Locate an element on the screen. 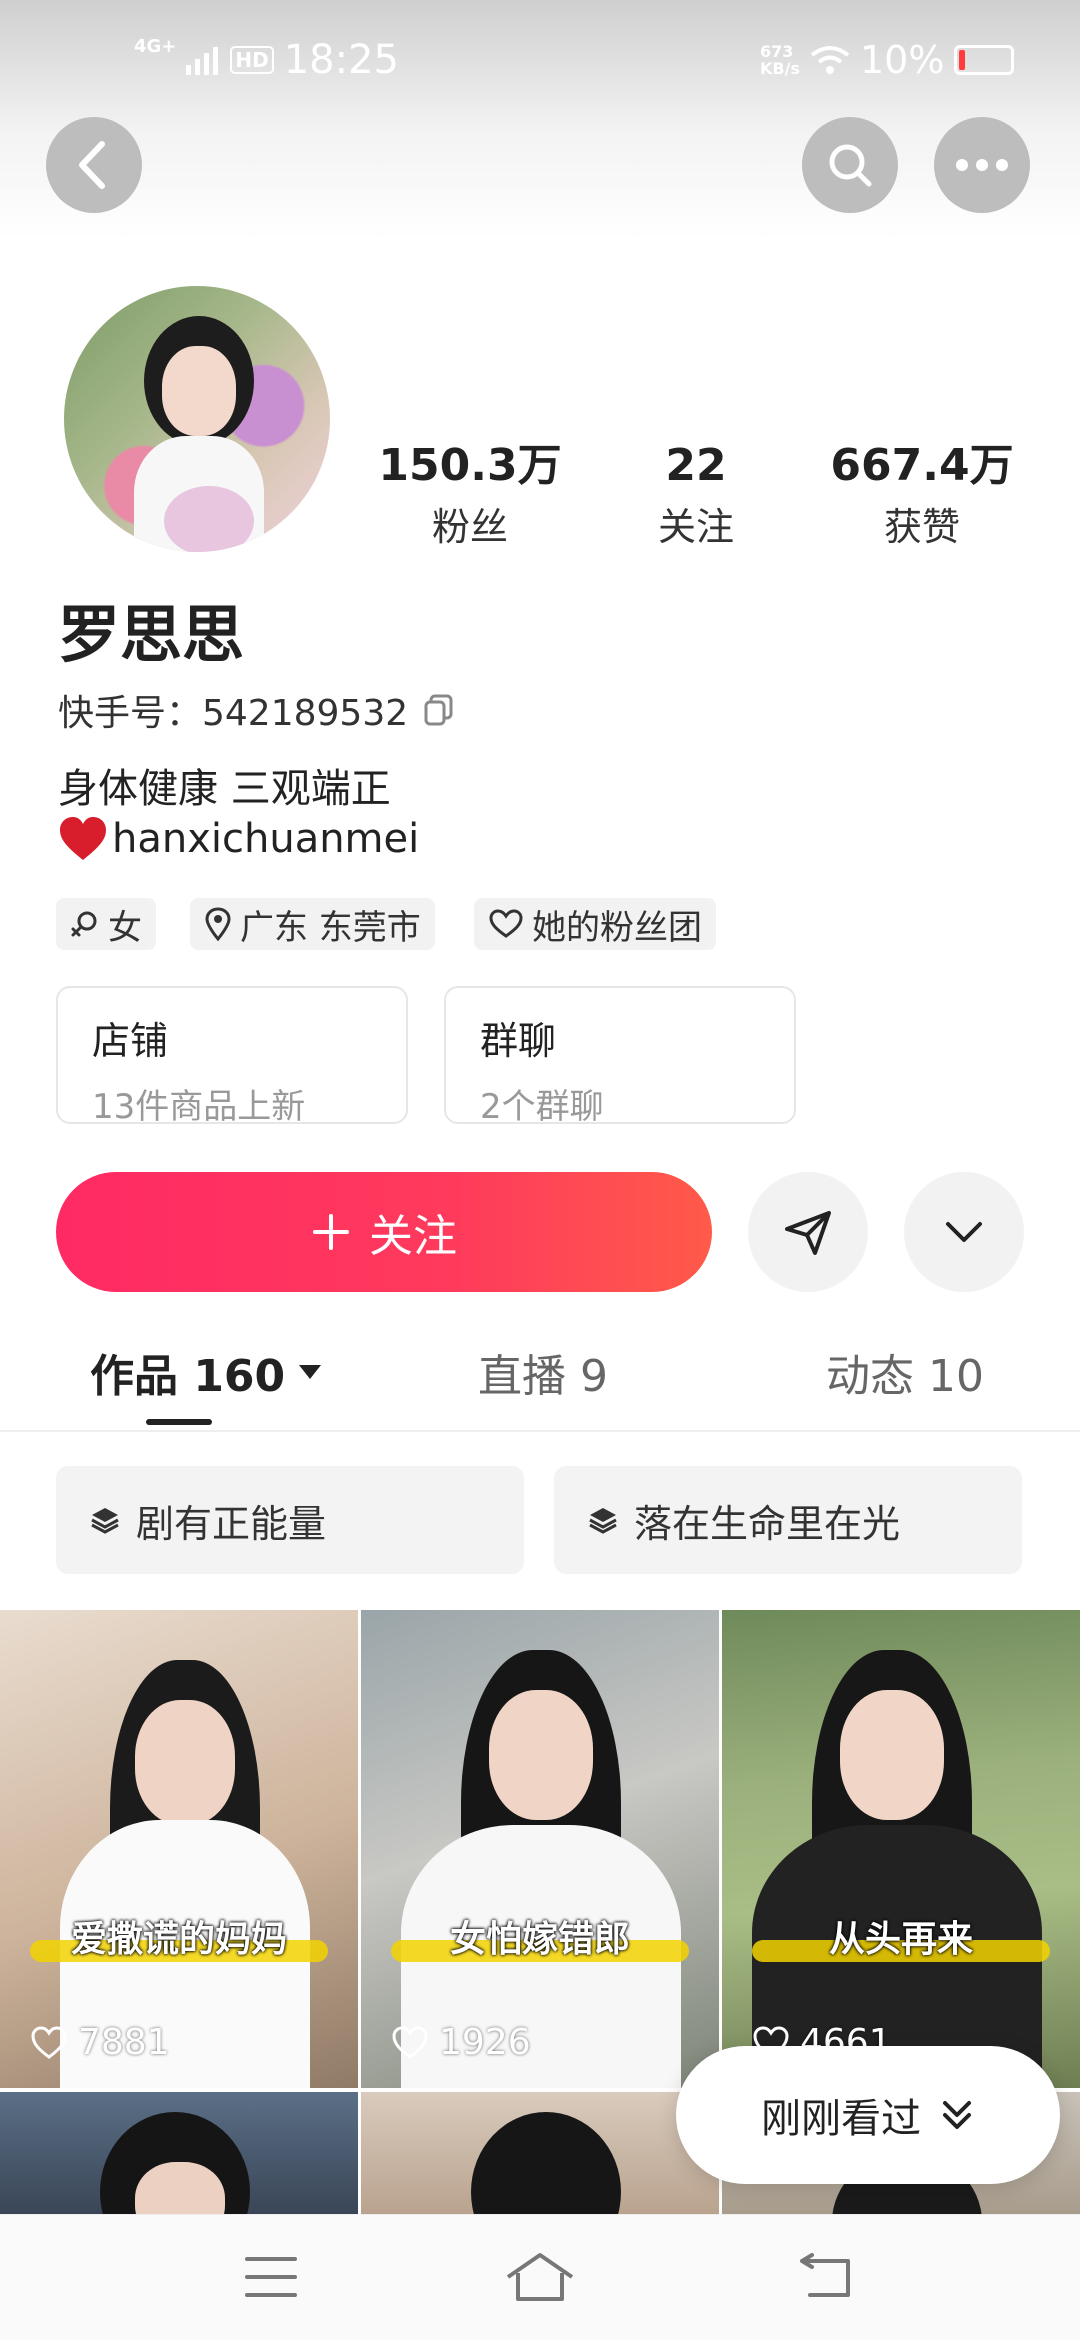 This screenshot has height=2340, width=1080. caret-down-icon is located at coordinates (310, 1372).